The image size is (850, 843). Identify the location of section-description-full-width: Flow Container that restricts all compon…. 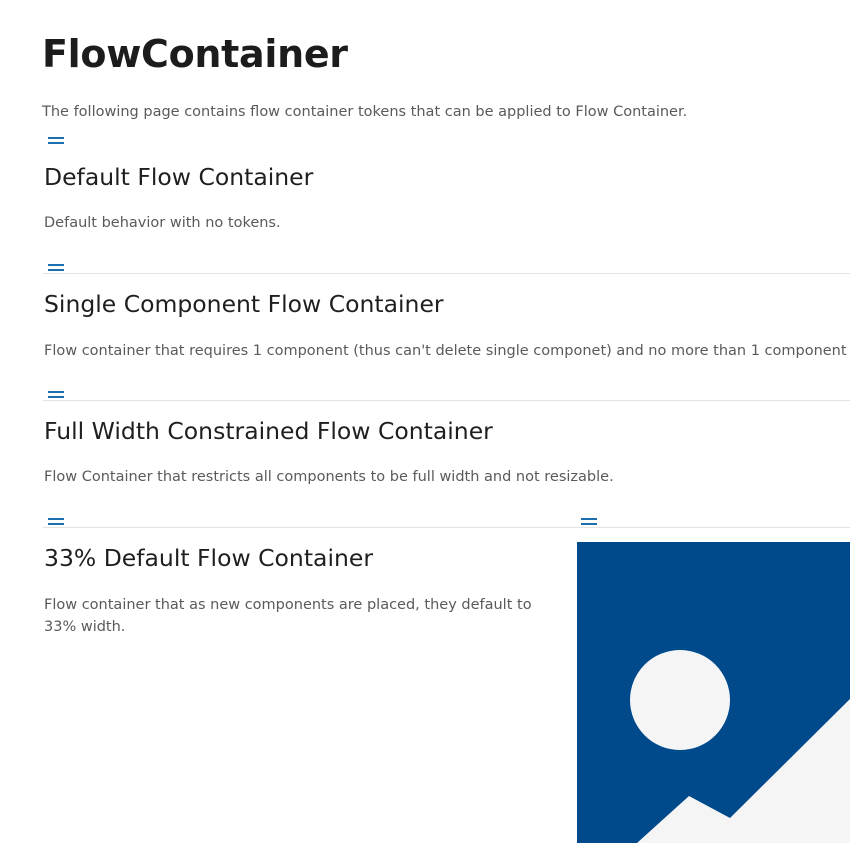
(329, 477).